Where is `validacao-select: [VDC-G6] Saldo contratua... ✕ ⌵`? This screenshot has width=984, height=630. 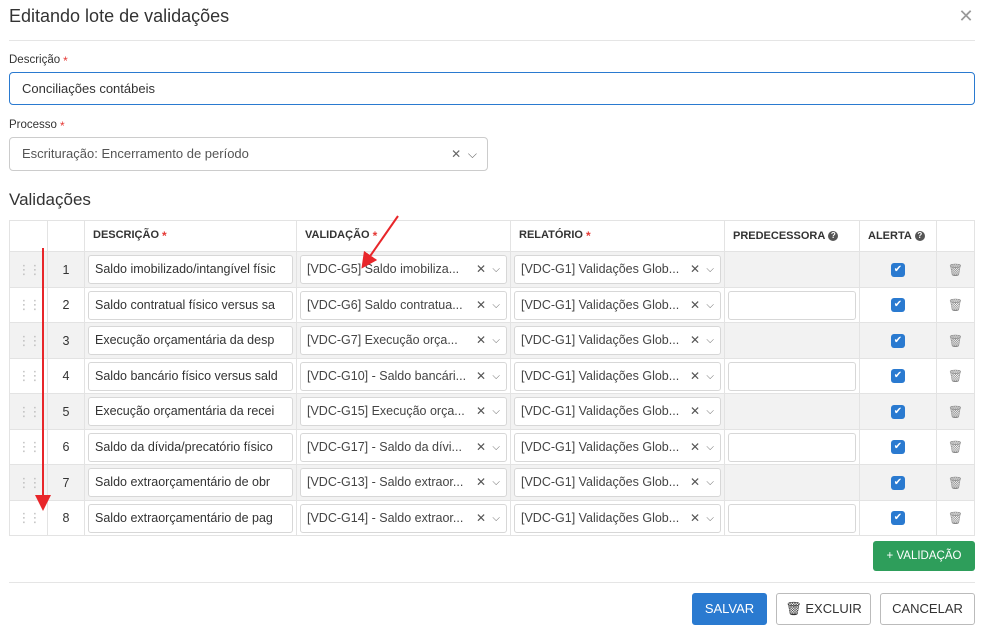
validacao-select: [VDC-G6] Saldo contratua... ✕ ⌵ is located at coordinates (403, 305).